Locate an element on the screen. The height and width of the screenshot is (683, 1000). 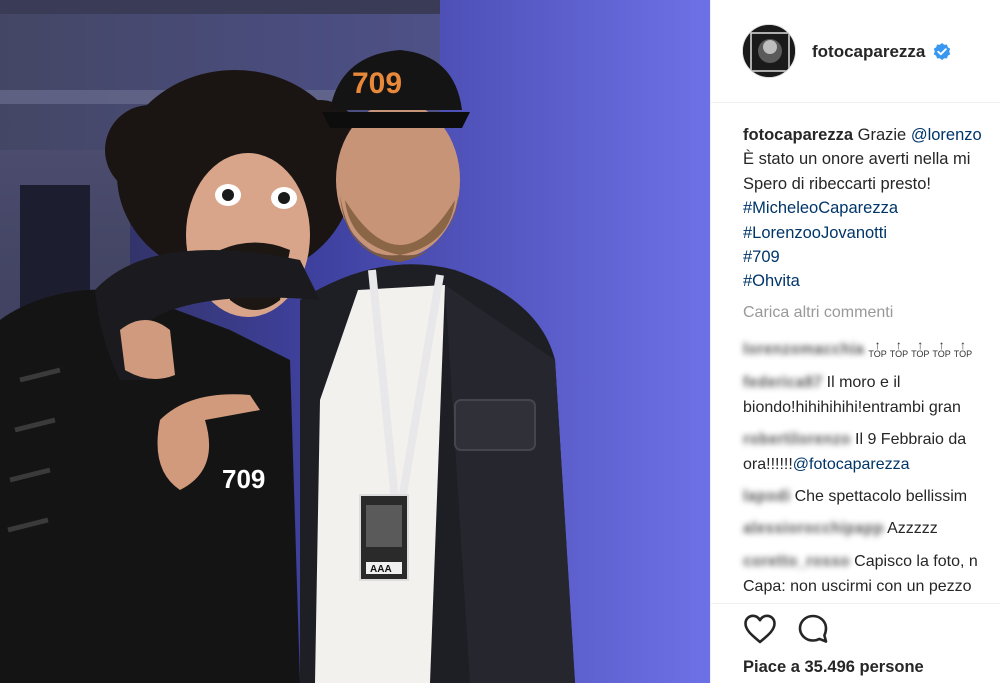
comment-text: ora!!!!!! is located at coordinates (768, 464).